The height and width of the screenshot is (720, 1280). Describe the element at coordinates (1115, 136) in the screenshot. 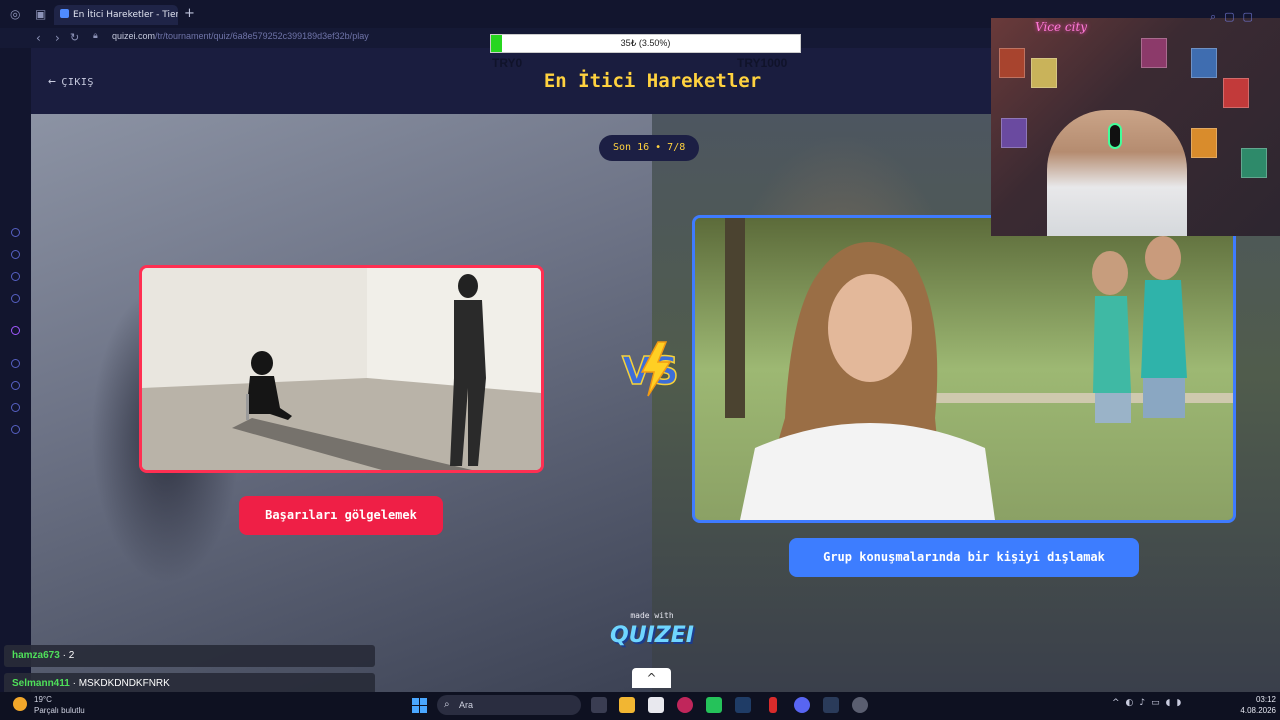

I see `headset-icon` at that location.